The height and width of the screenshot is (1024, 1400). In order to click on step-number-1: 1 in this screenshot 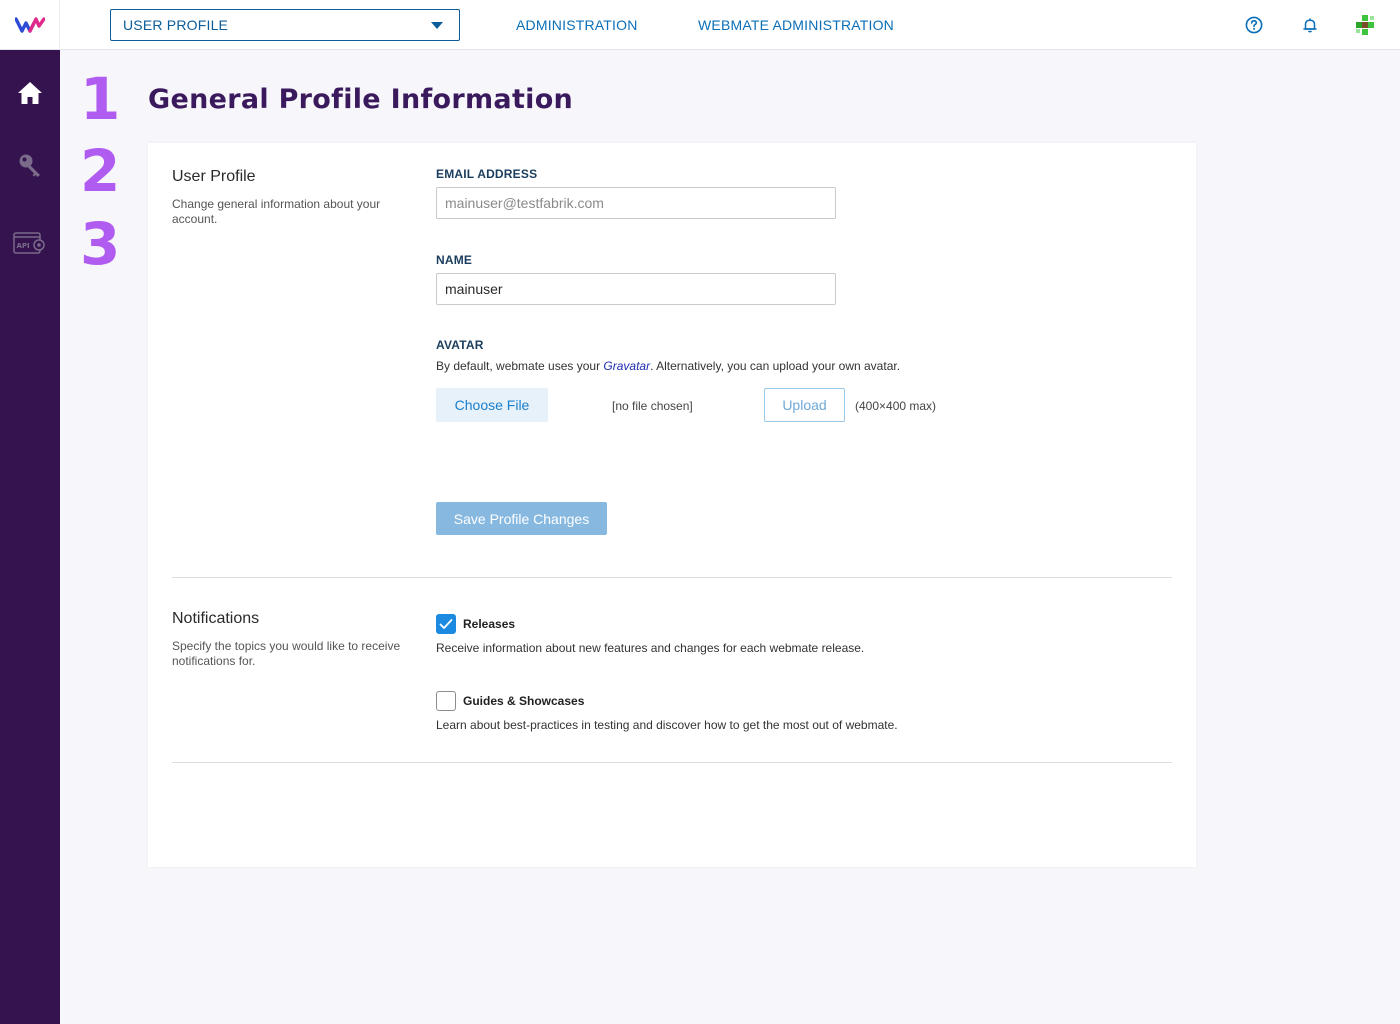, I will do `click(100, 99)`.